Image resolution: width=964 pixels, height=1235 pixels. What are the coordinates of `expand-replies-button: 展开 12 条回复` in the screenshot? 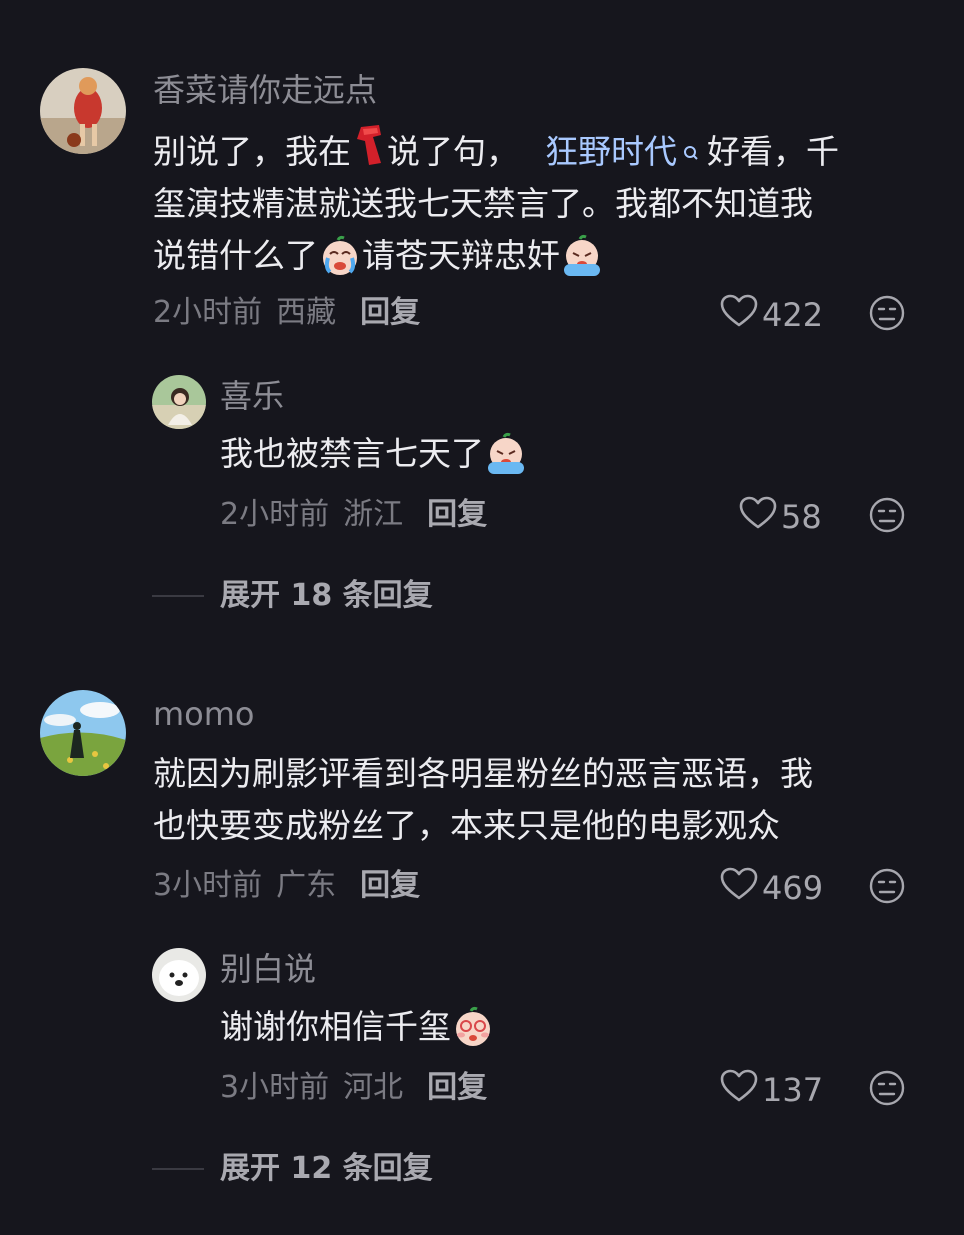 It's located at (292, 1169).